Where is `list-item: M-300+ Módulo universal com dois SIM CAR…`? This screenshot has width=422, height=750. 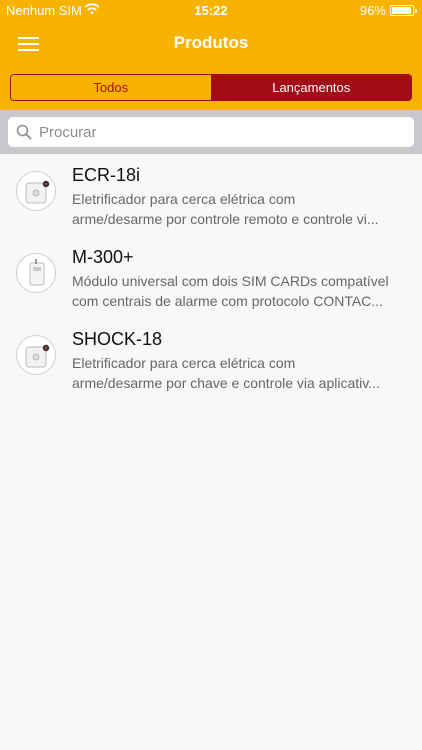
list-item: M-300+ Módulo universal com dois SIM CAR… is located at coordinates (211, 277).